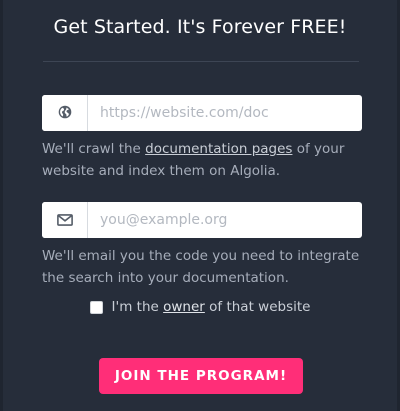 The image size is (400, 411). I want to click on email-addon, so click(65, 220).